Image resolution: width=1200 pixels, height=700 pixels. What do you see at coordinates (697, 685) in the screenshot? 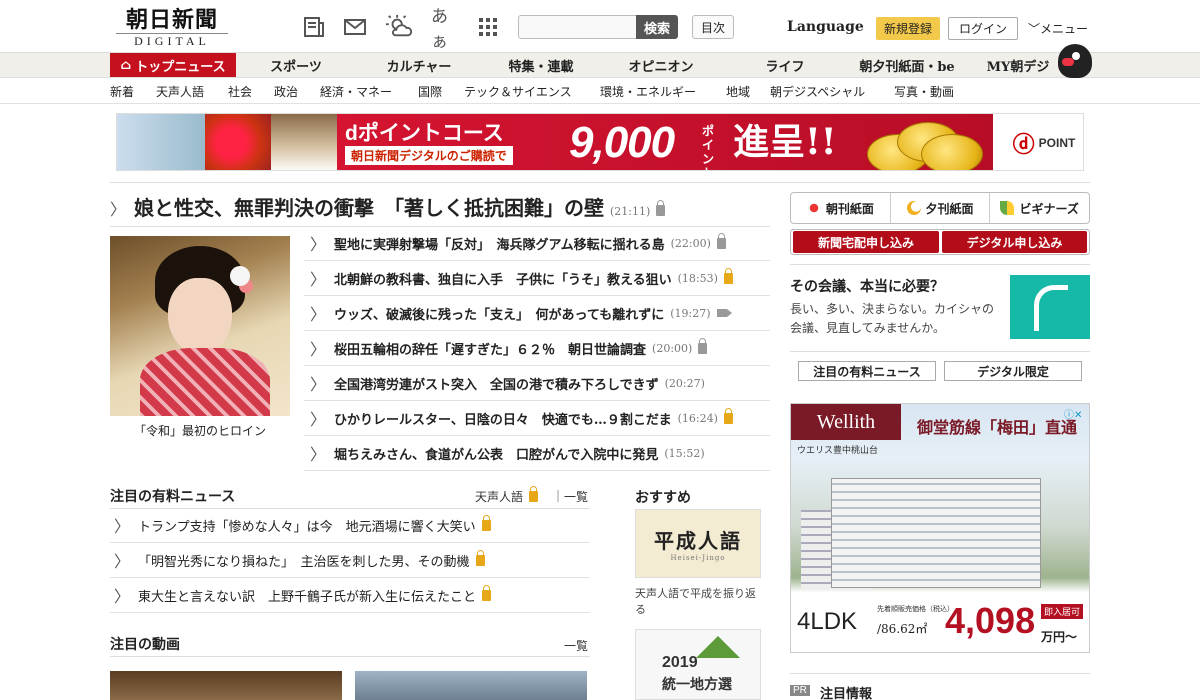
I see `election-title: 統一地方選` at bounding box center [697, 685].